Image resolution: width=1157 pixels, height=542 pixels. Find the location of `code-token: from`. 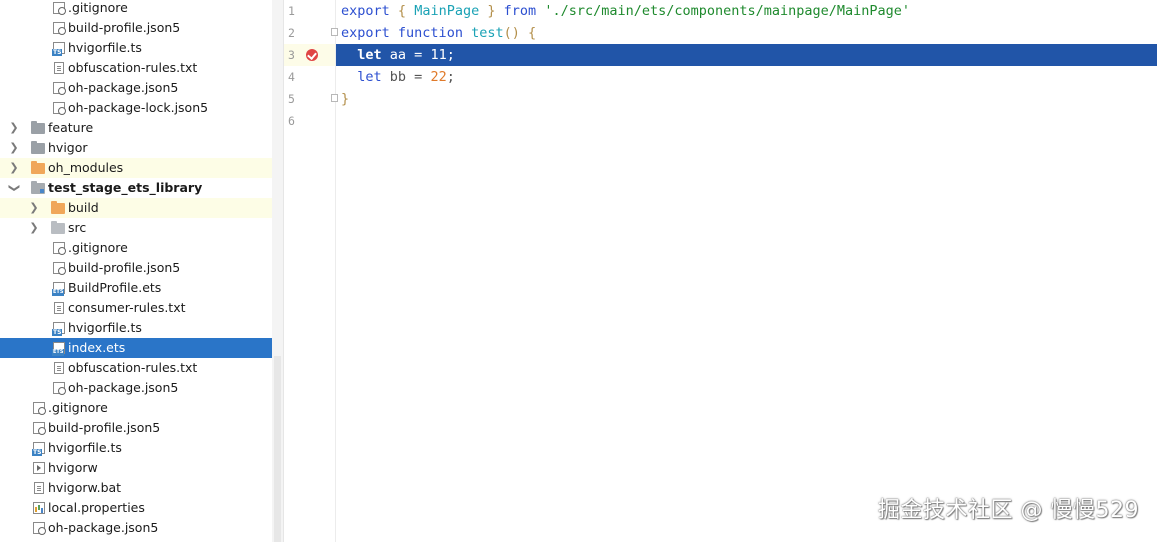

code-token: from is located at coordinates (520, 11).